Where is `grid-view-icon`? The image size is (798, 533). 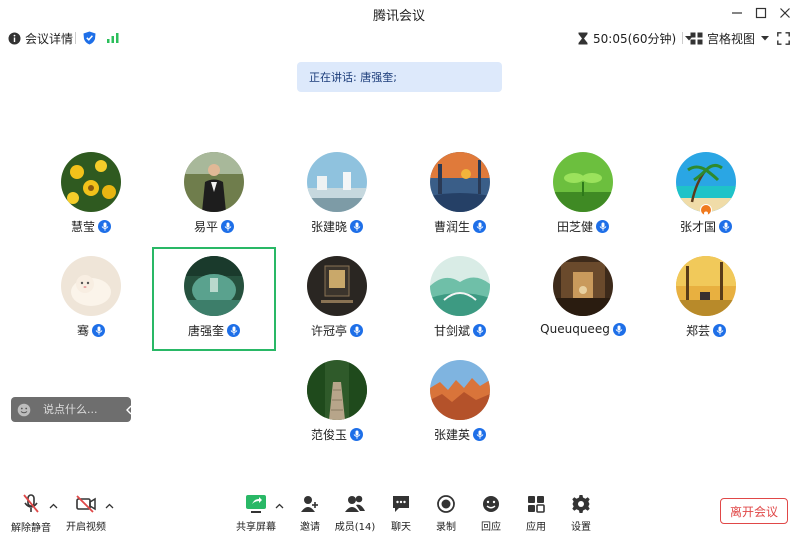 grid-view-icon is located at coordinates (696, 38).